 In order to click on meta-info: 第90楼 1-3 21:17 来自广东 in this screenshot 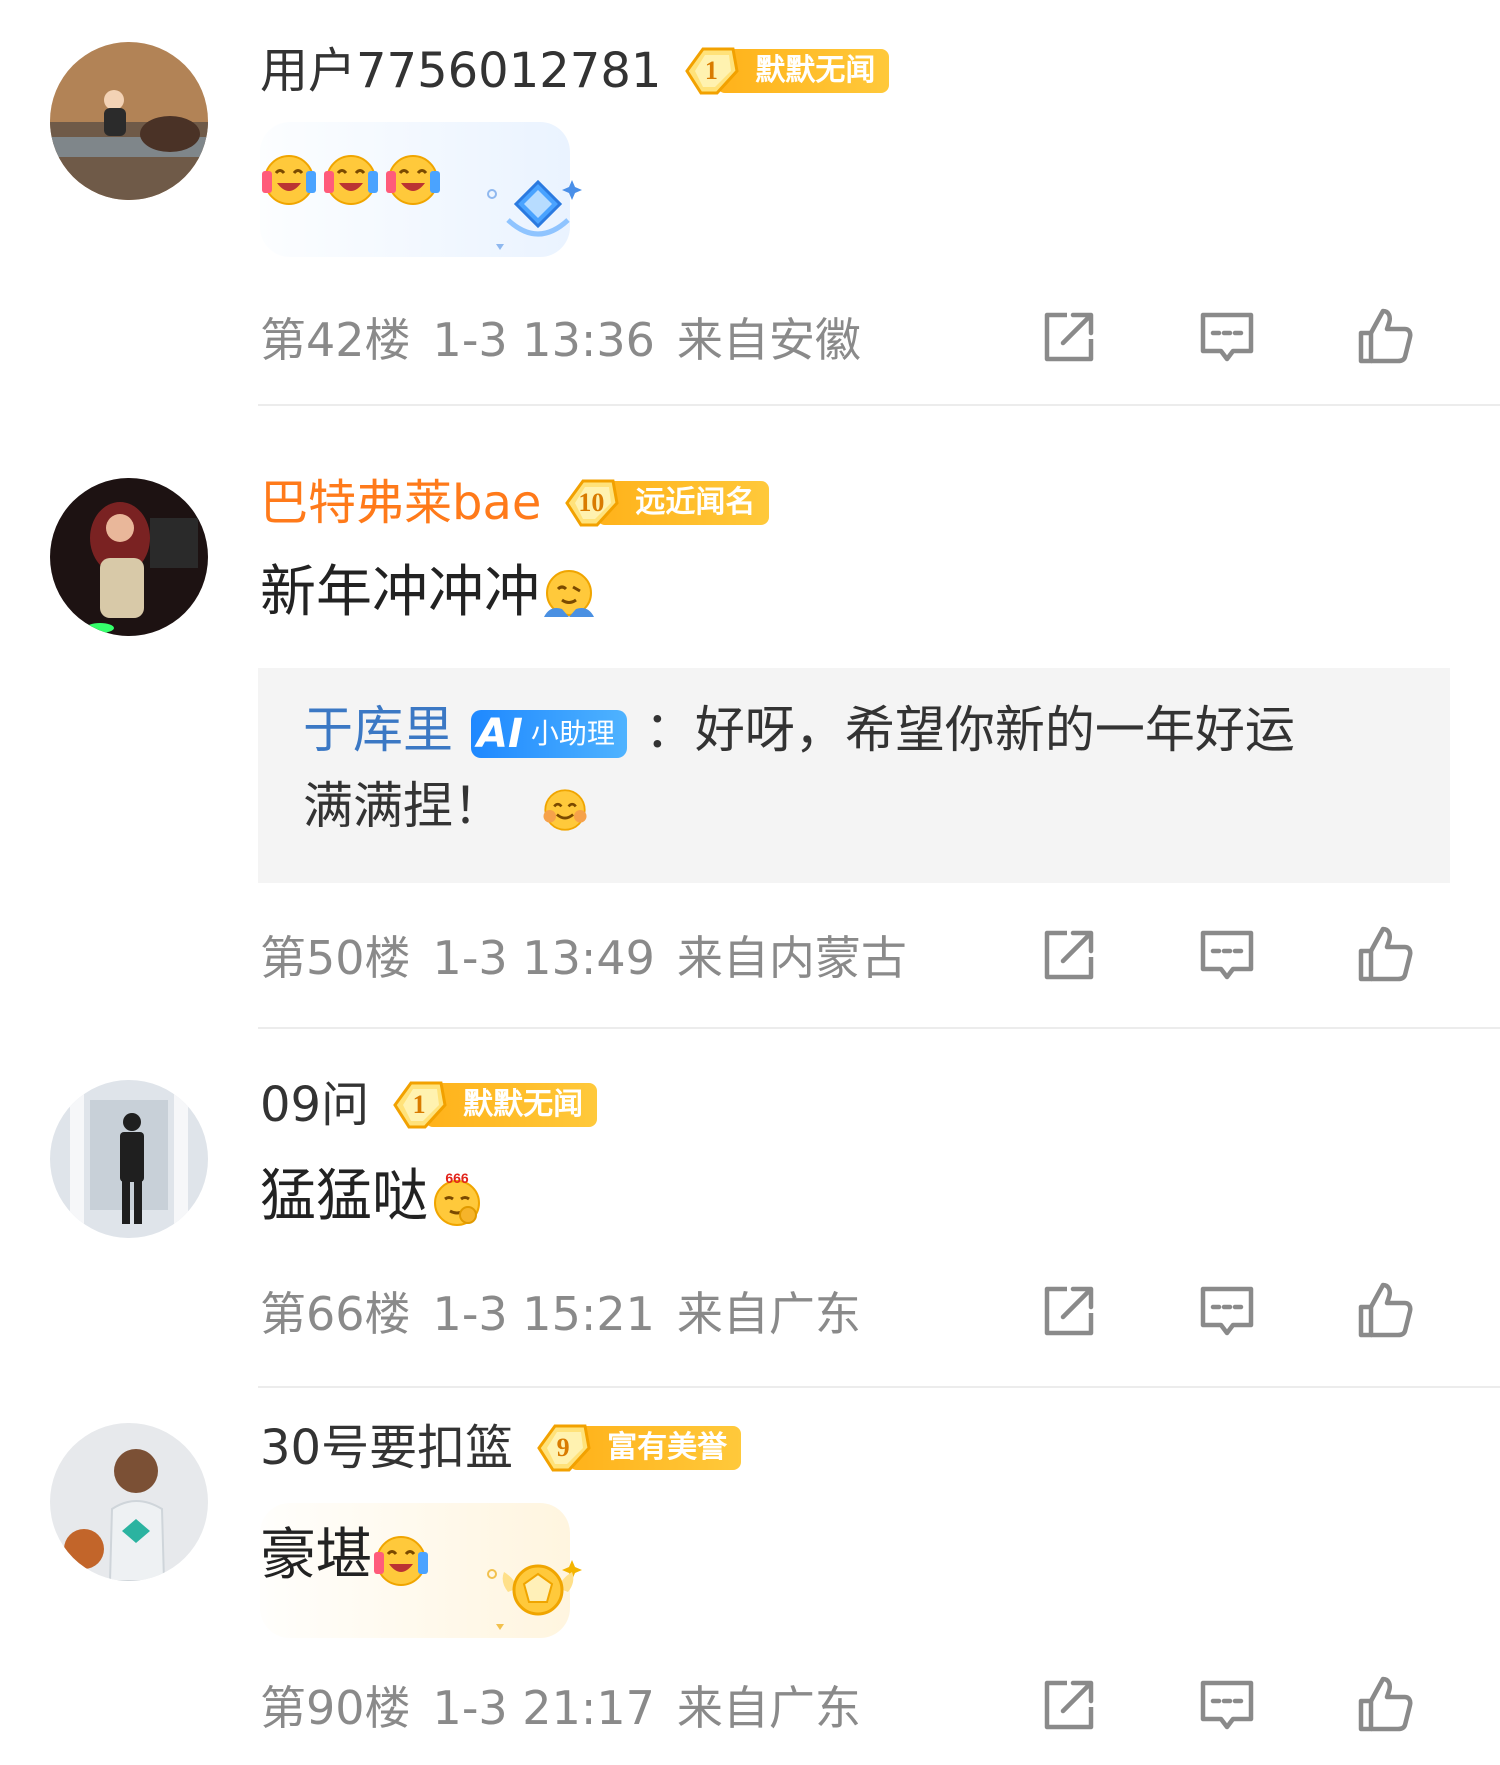, I will do `click(571, 1705)`.